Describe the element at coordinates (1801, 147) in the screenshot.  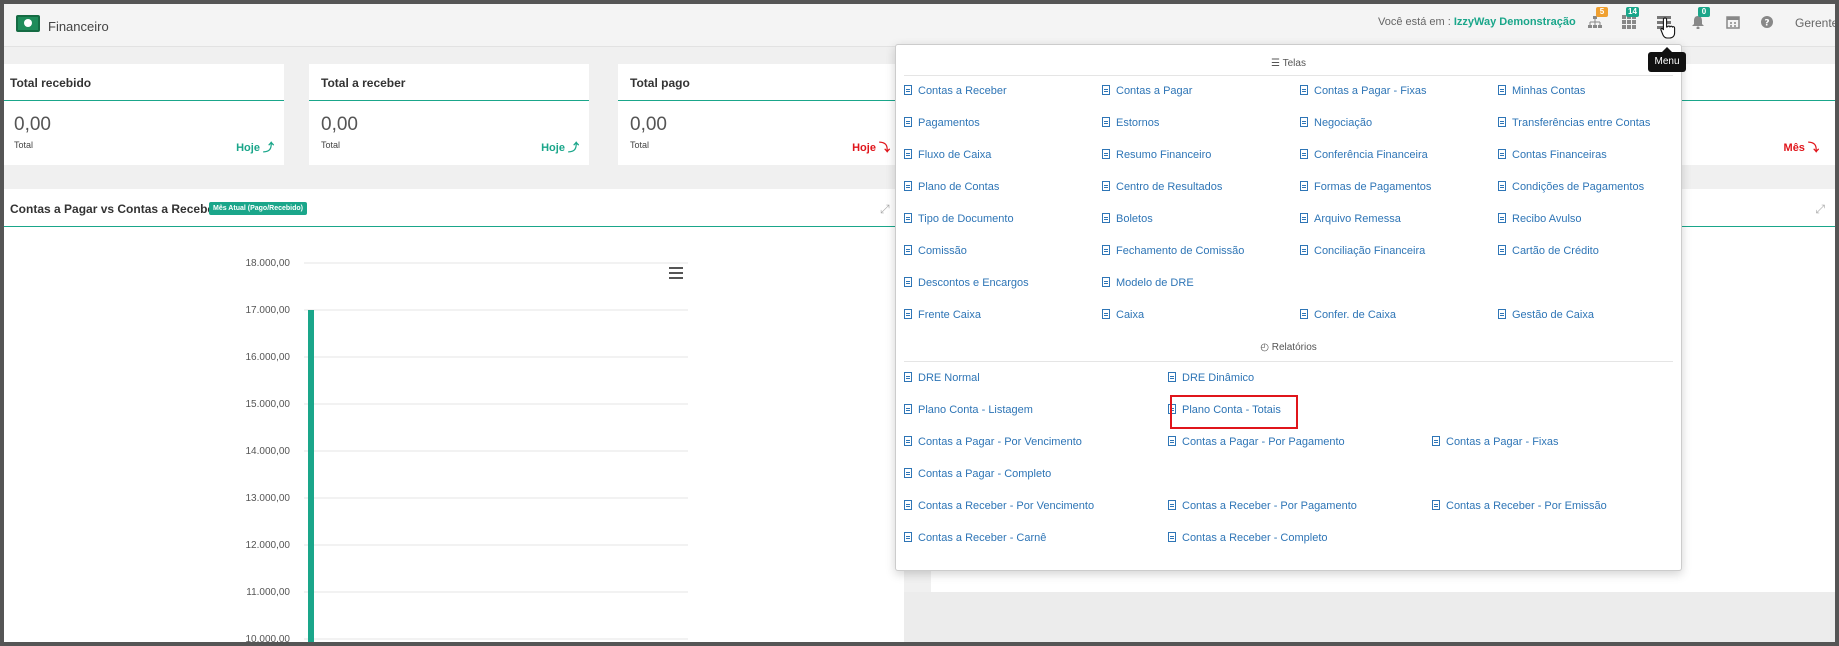
I see `card-period-link: Mês ⤵` at that location.